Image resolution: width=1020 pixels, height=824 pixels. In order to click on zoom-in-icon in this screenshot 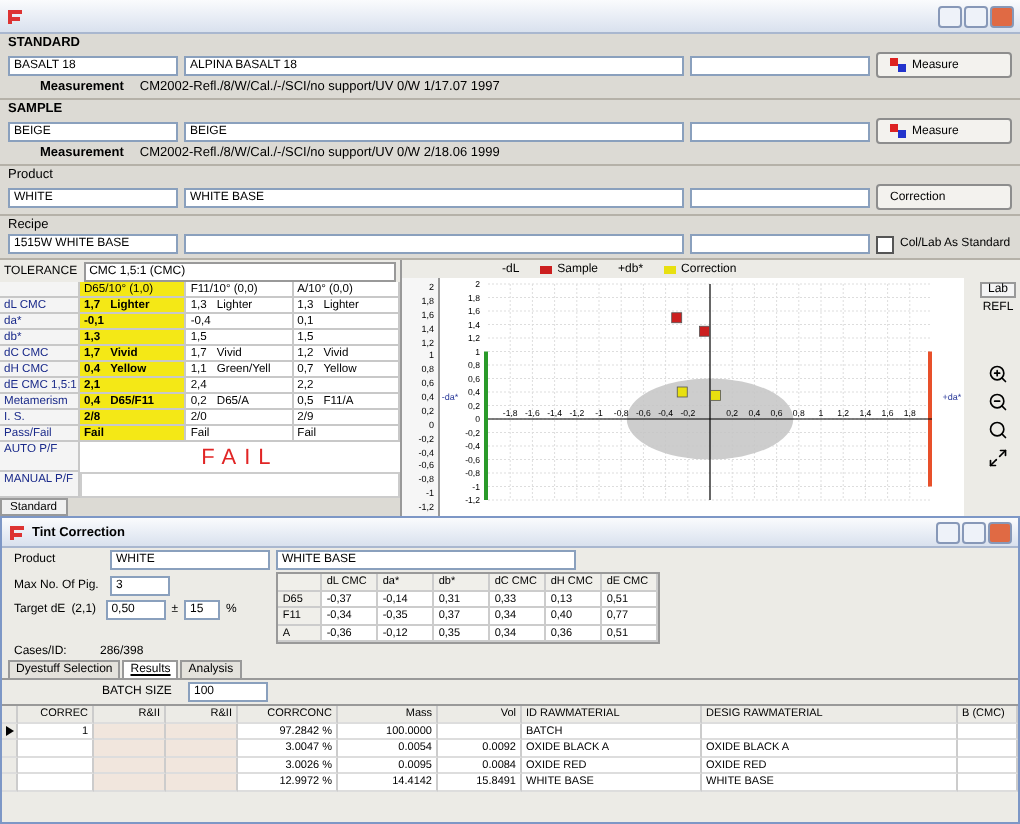, I will do `click(998, 374)`.